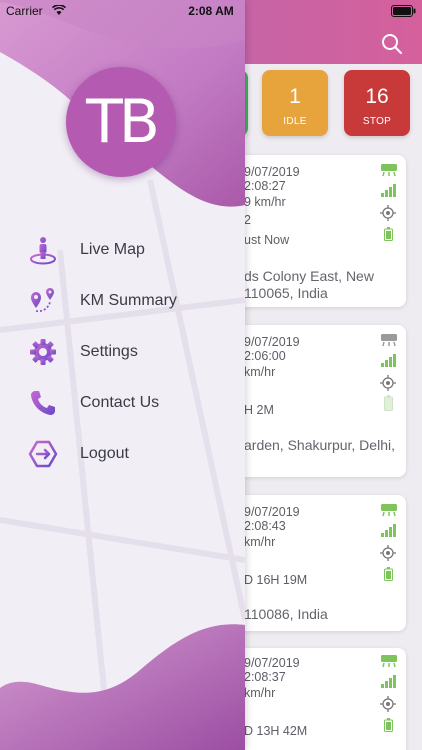 The image size is (422, 750). I want to click on vehicle-address: arden, Shakurpur, Delhi,, so click(319, 445).